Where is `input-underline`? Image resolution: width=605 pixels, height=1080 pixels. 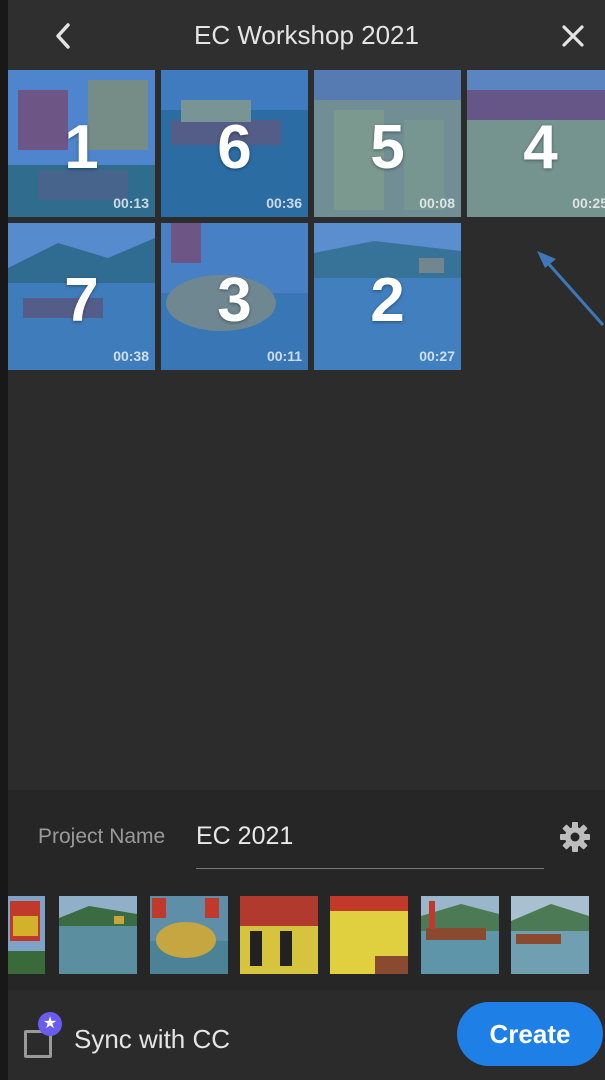 input-underline is located at coordinates (370, 868).